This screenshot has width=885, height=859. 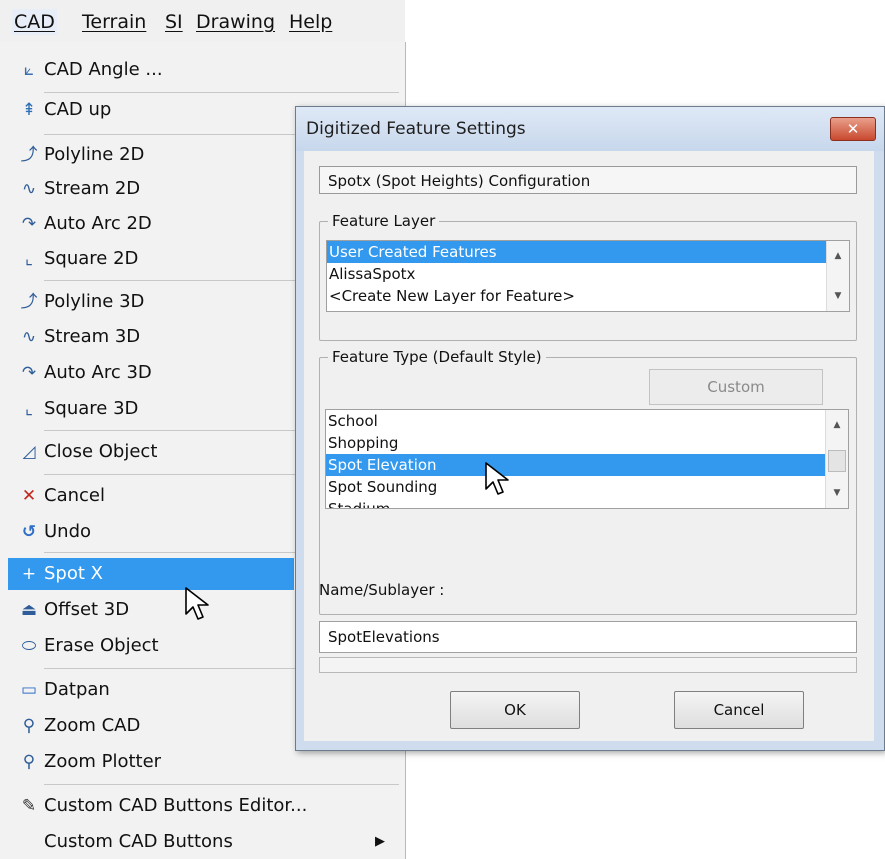 I want to click on datpan-icon: ▭, so click(x=29, y=690).